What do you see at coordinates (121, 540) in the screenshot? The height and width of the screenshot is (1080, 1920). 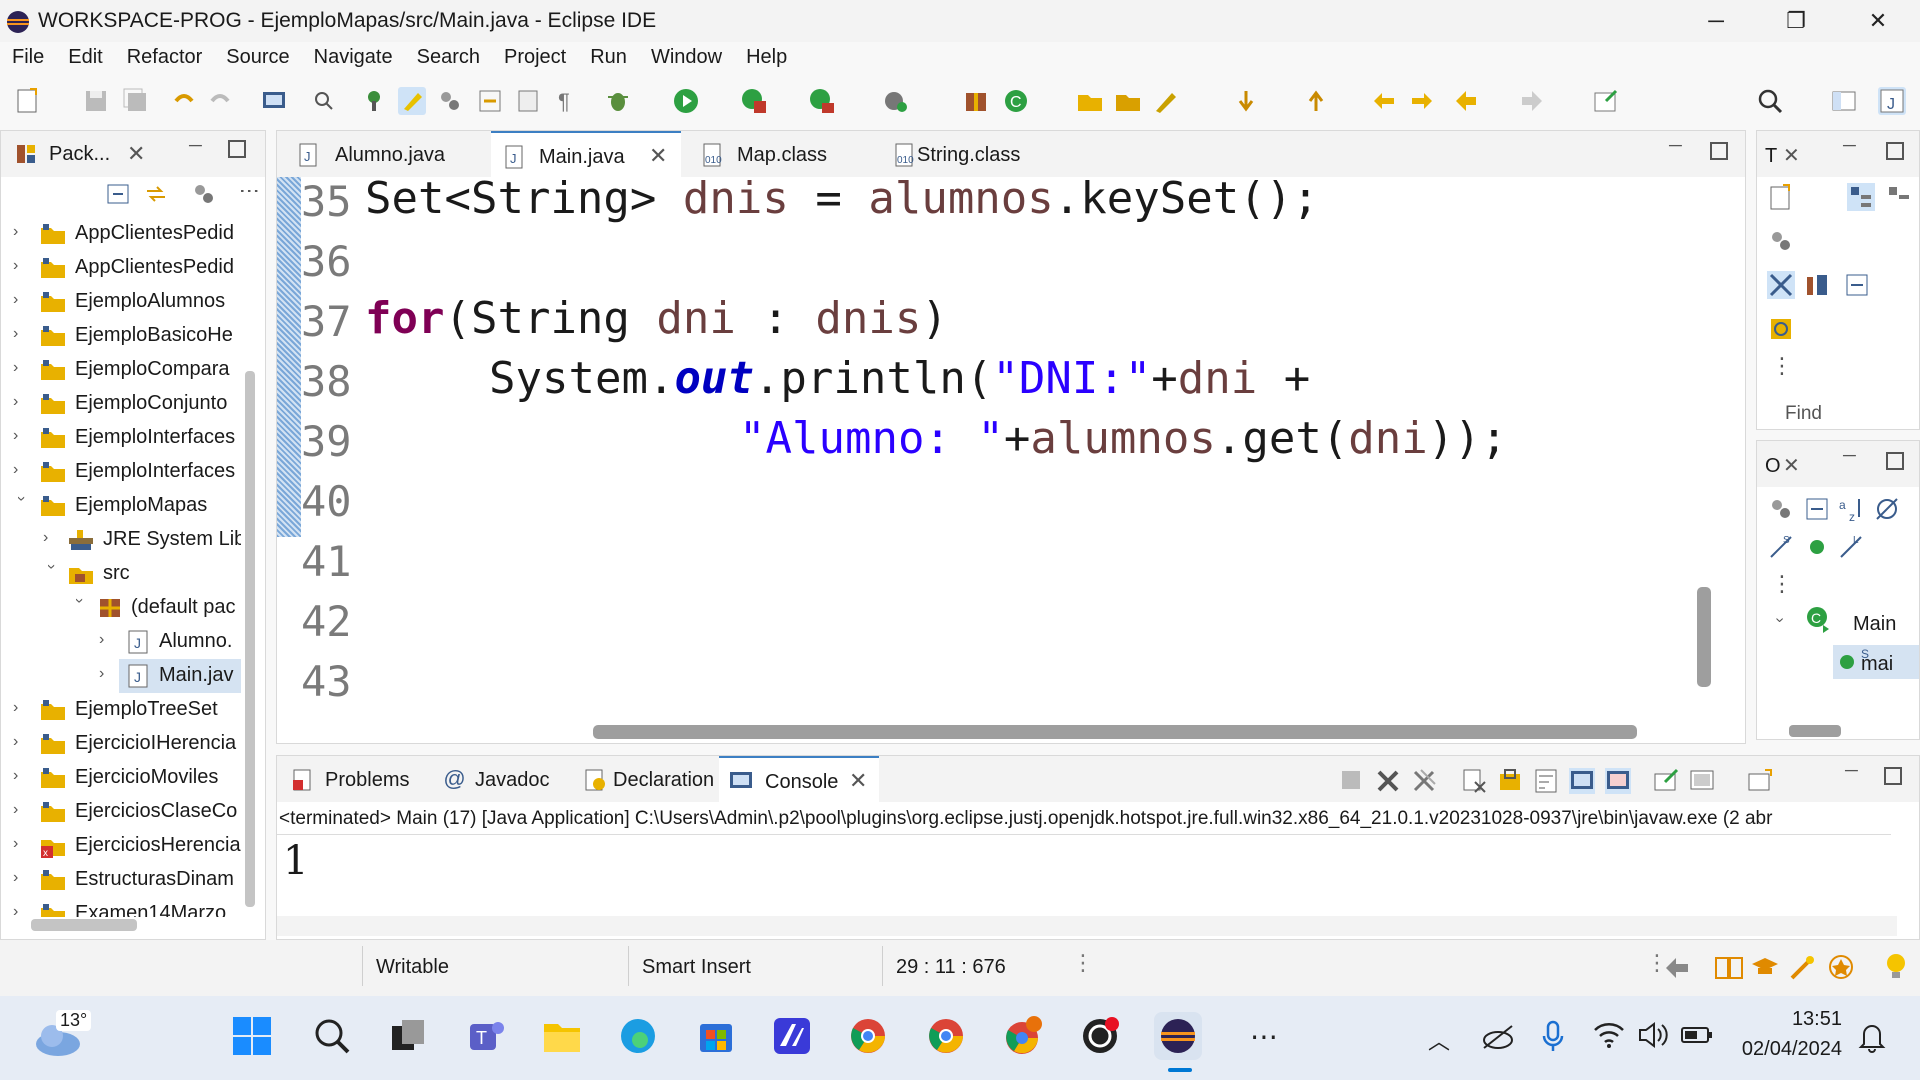 I see `tree-item: › JRE System Lib` at bounding box center [121, 540].